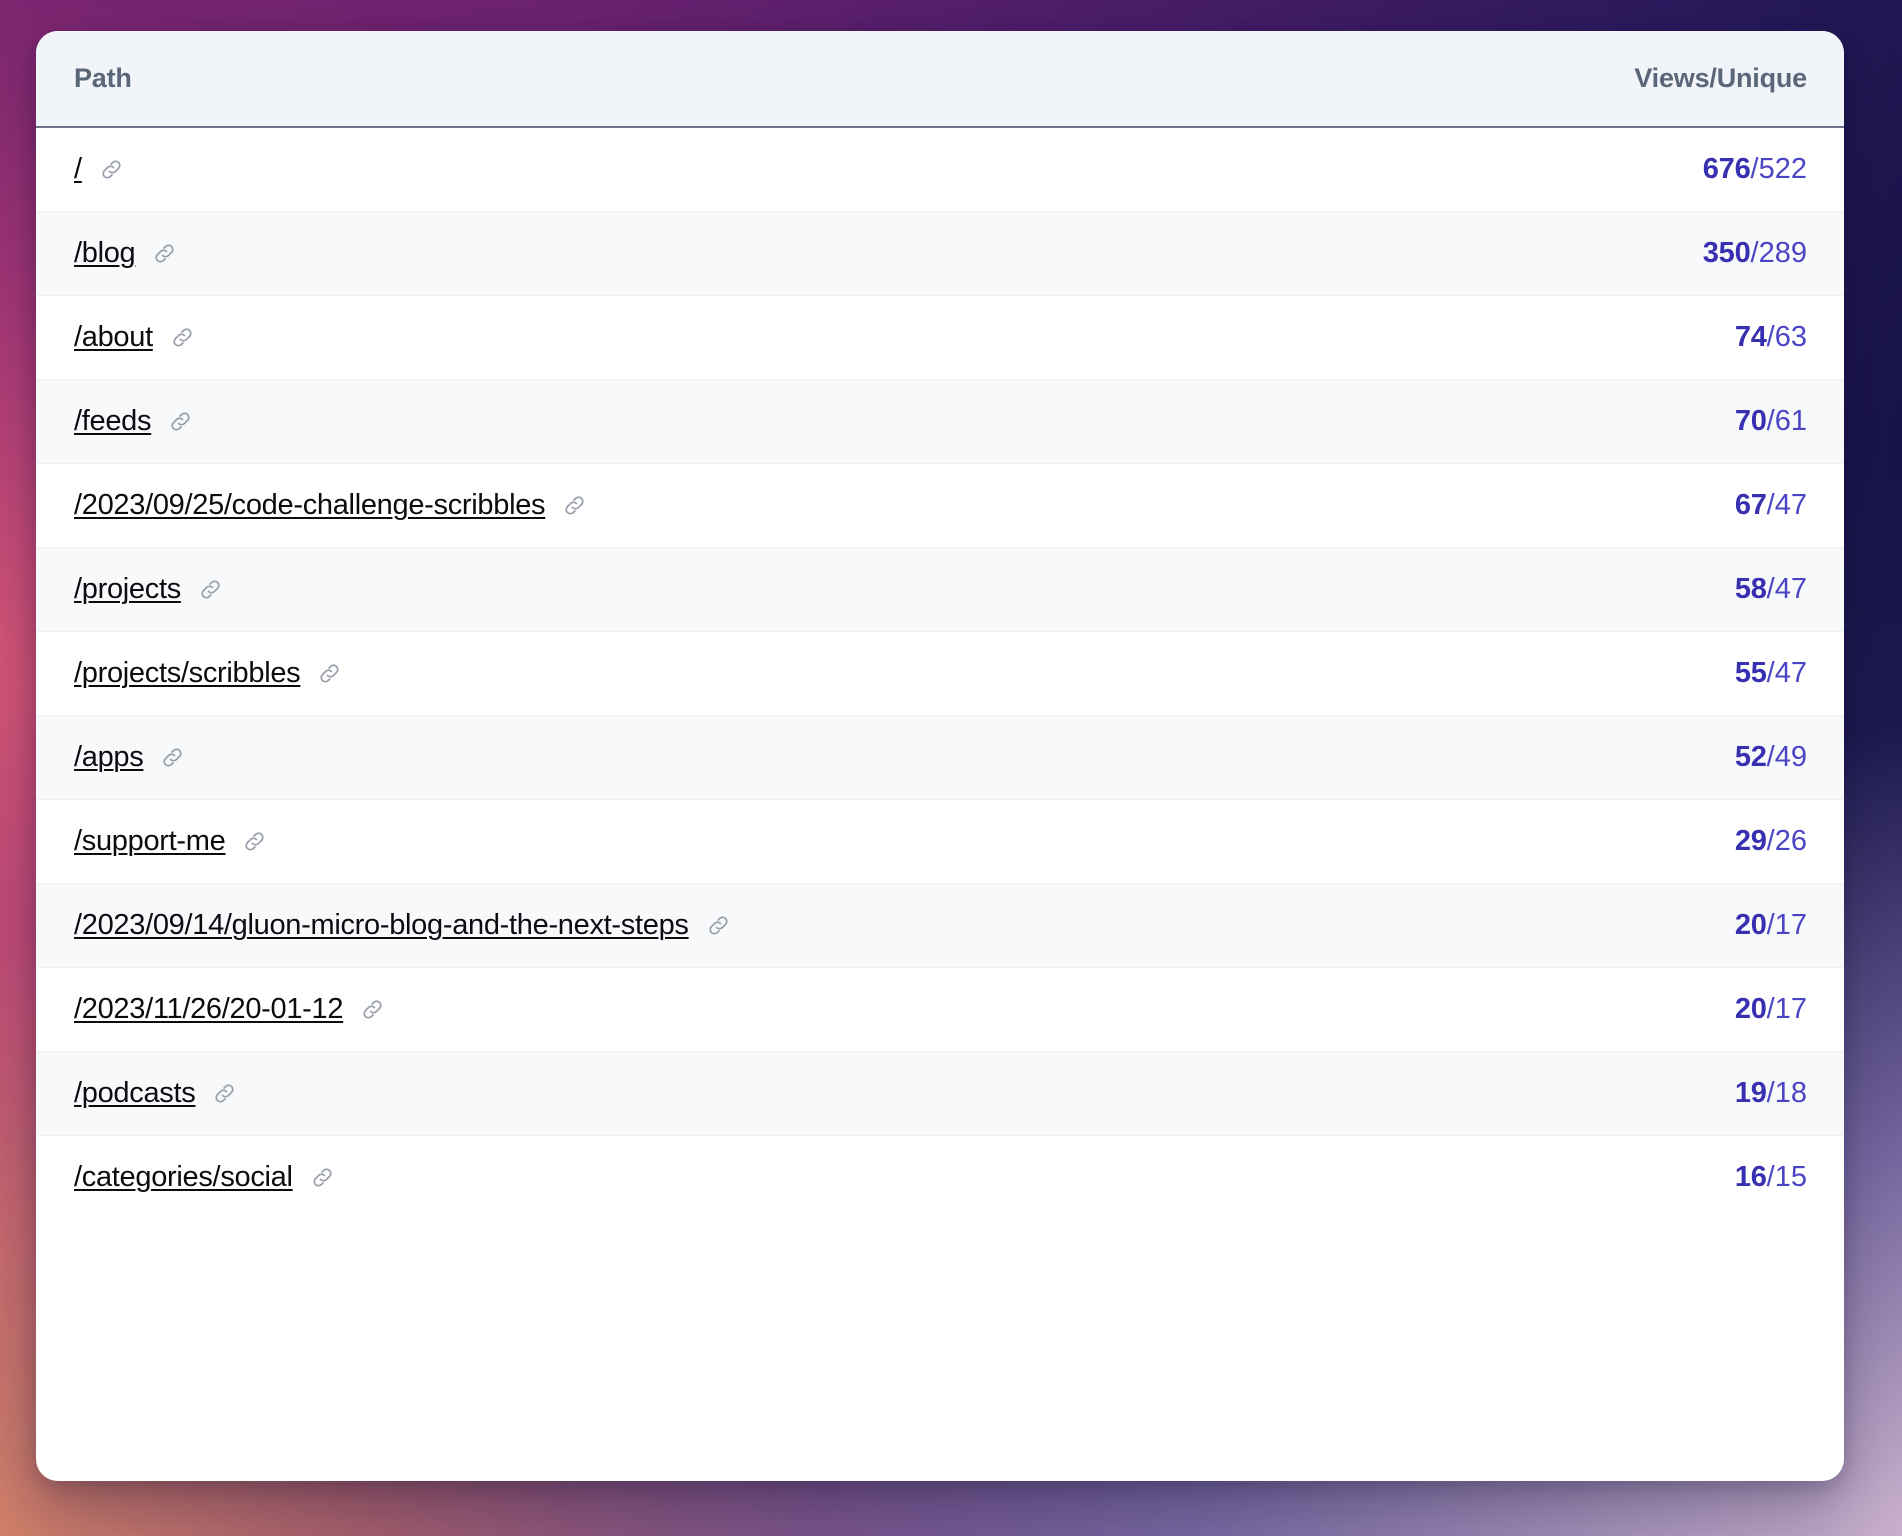  I want to click on views-unique-cell: 20/17, so click(1392, 1009).